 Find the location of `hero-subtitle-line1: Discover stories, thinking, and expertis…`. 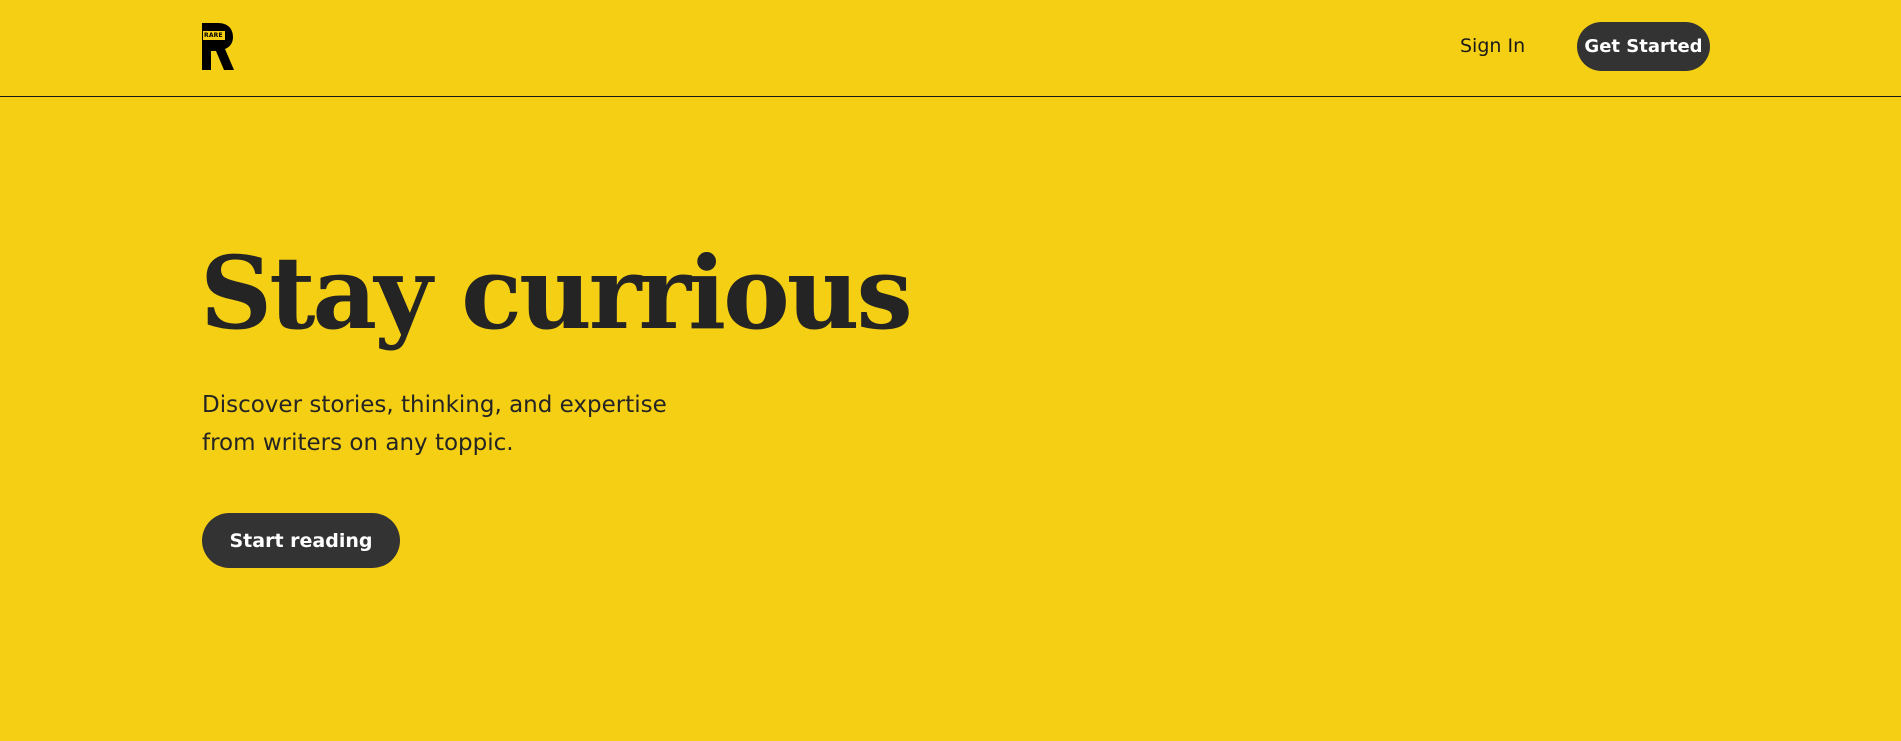

hero-subtitle-line1: Discover stories, thinking, and expertis… is located at coordinates (434, 405).